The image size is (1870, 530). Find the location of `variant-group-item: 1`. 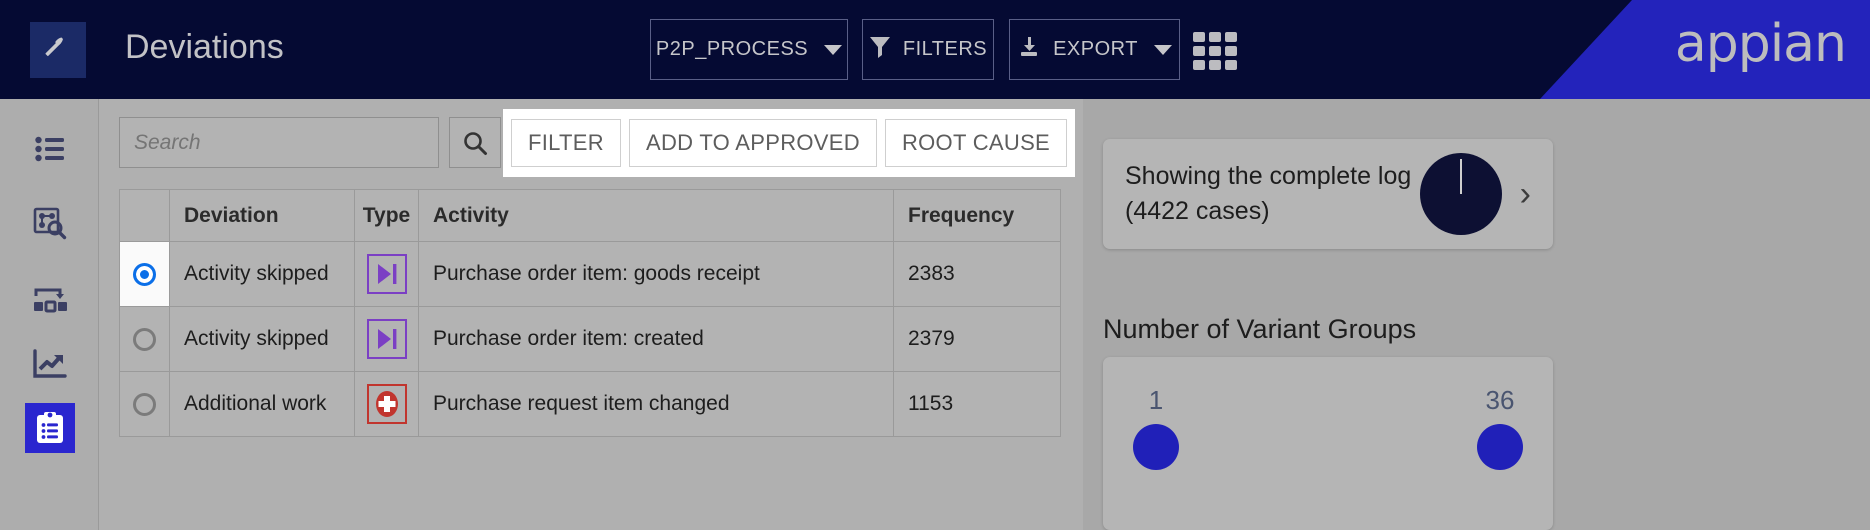

variant-group-item: 1 is located at coordinates (1156, 427).